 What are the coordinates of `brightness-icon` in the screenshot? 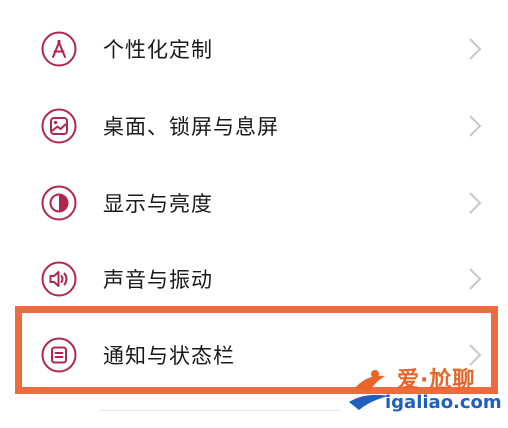 It's located at (59, 203).